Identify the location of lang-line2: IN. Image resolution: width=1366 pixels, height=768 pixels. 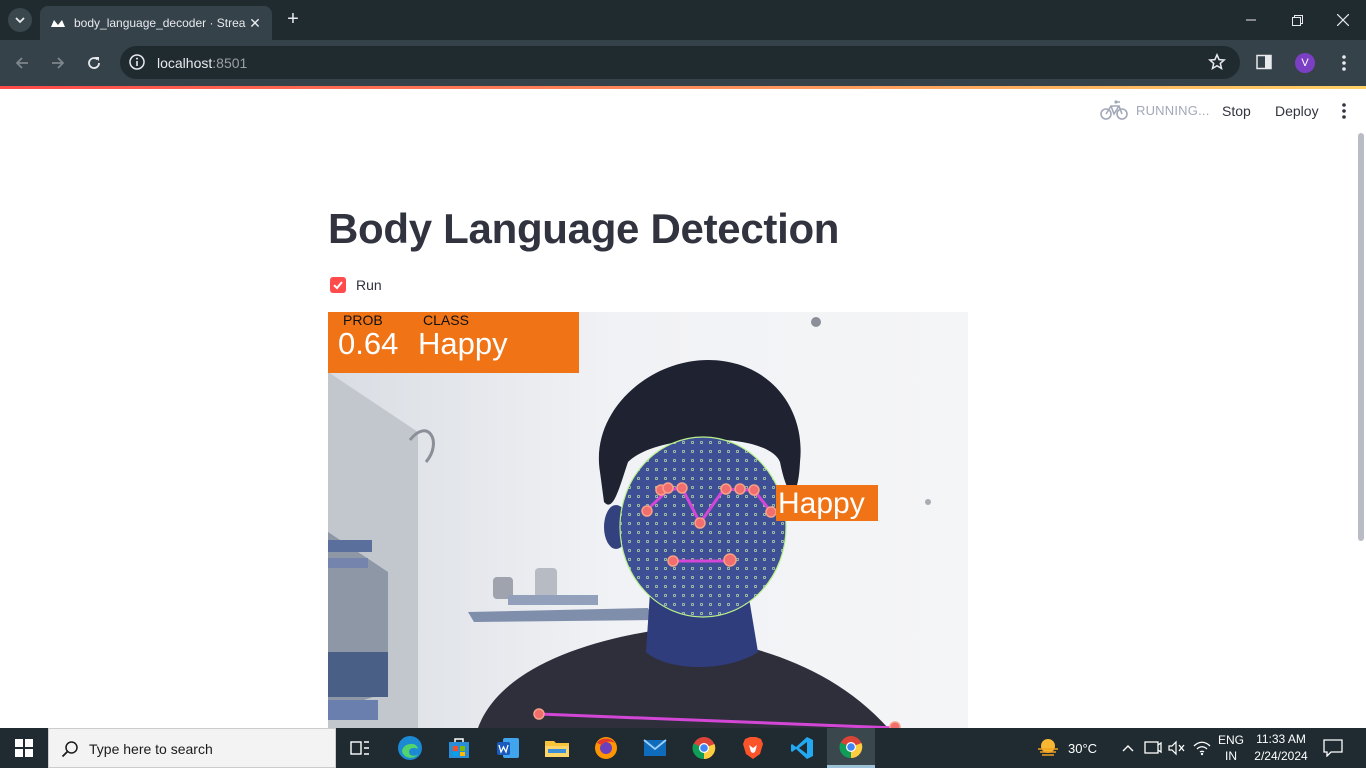
(1231, 756).